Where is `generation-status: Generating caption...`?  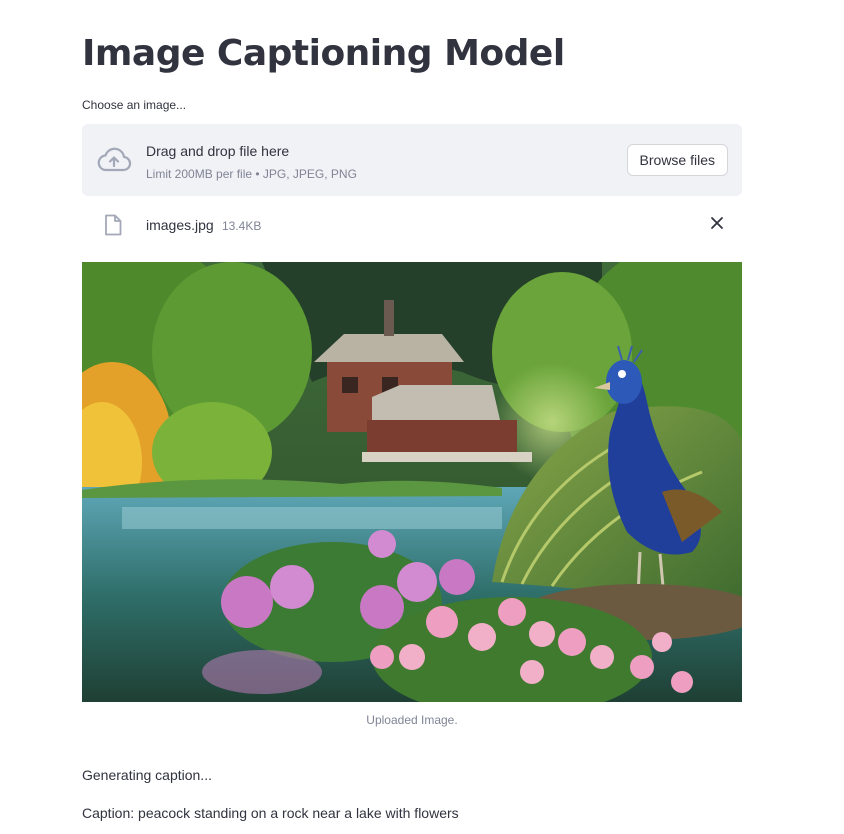
generation-status: Generating caption... is located at coordinates (147, 775).